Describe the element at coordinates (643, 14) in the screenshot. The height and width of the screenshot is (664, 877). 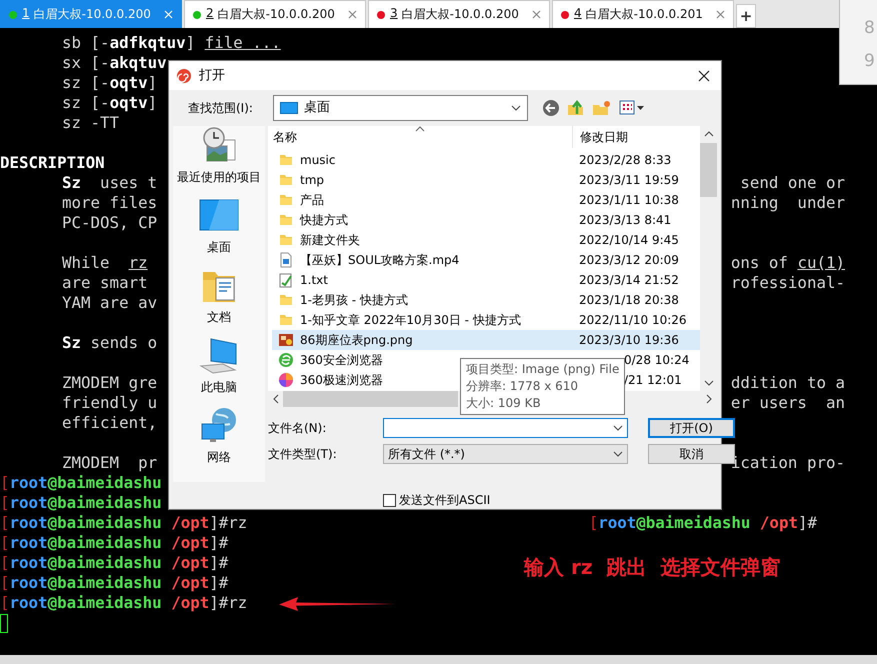
I see `terminal-tab: 4 白眉大叔-10.0.0.201` at that location.